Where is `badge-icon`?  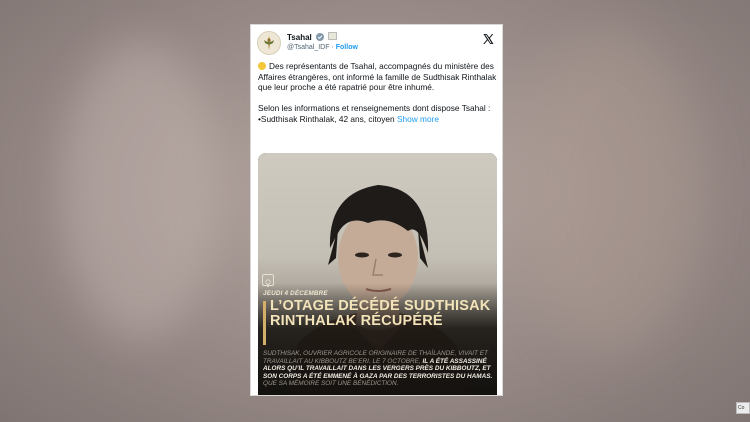 badge-icon is located at coordinates (268, 280).